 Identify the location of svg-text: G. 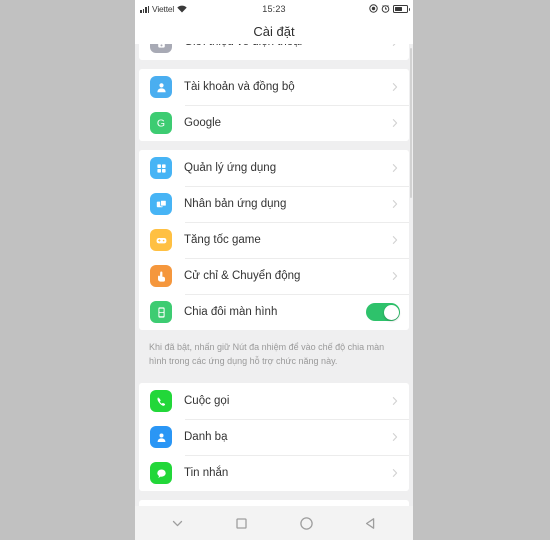
(161, 124).